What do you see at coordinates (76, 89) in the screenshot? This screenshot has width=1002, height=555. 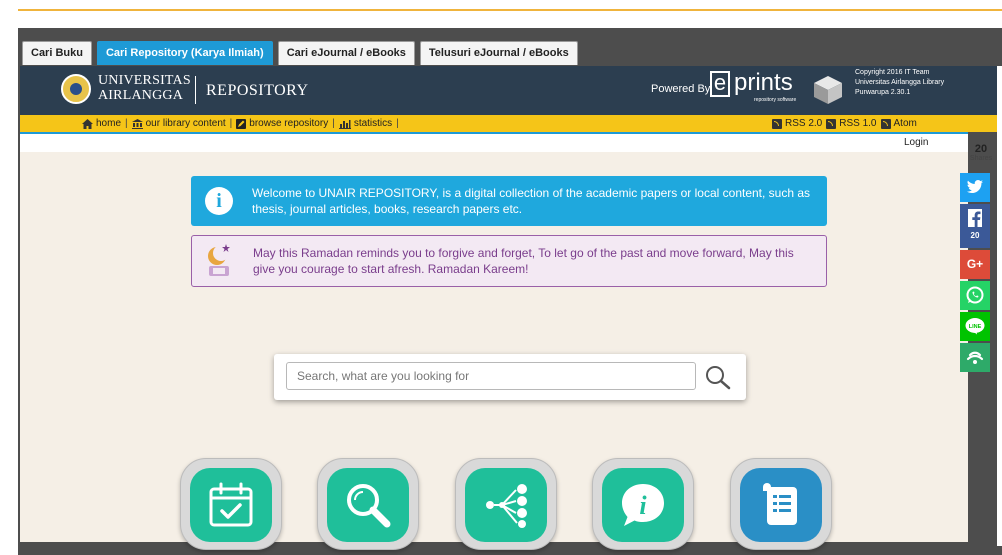 I see `university-logo` at bounding box center [76, 89].